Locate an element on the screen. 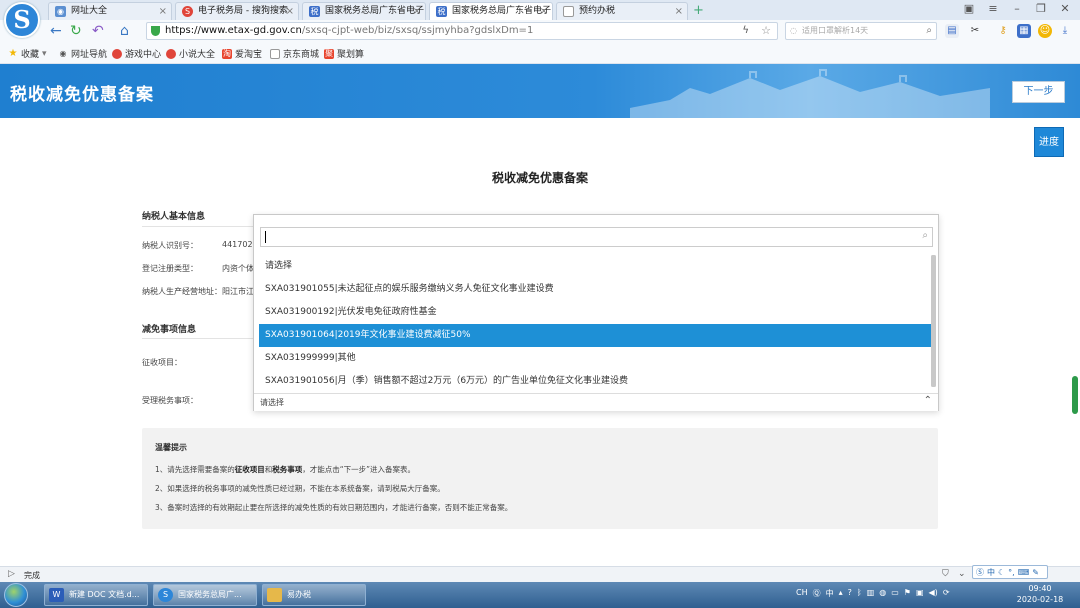 The height and width of the screenshot is (608, 1080). system-tray: CH Ⓠ 中 ▴ ? ᛒ ▥ ◍ ▭ ⚑ ▣ ◀) ⟳ is located at coordinates (873, 593).